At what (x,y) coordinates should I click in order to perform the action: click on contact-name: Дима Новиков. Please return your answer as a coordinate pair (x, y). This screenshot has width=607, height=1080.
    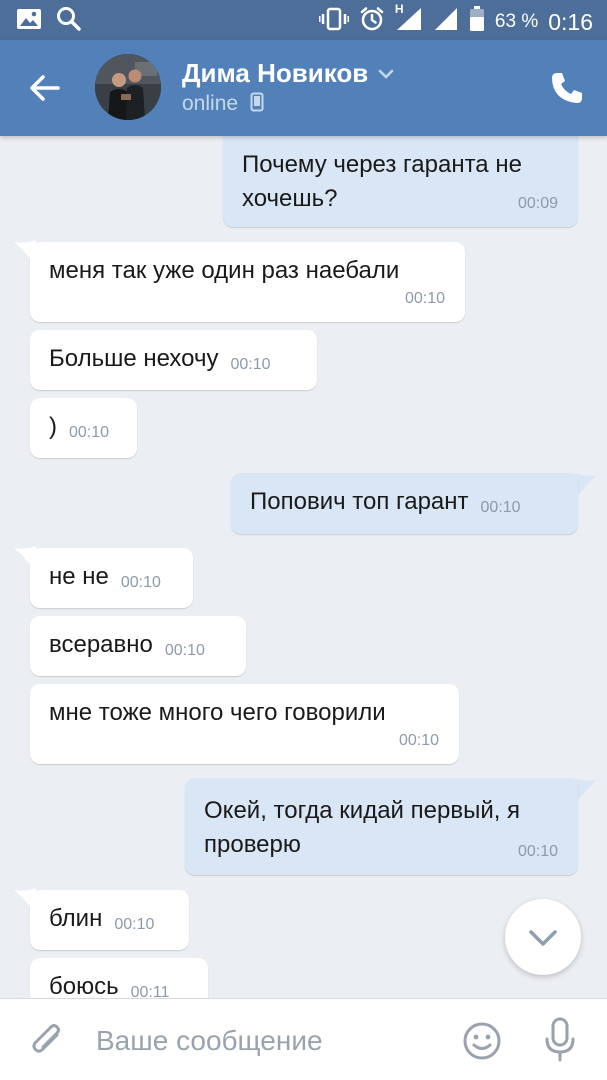
    Looking at the image, I should click on (275, 73).